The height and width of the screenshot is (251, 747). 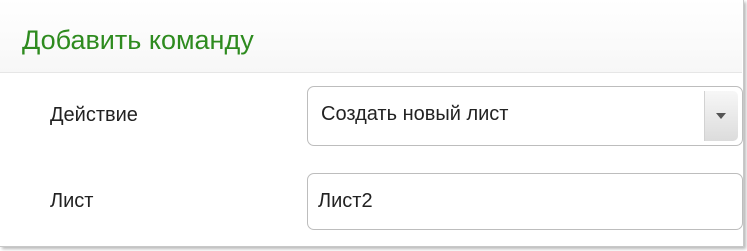 What do you see at coordinates (415, 114) in the screenshot?
I see `action-select-value: Создать новый лист` at bounding box center [415, 114].